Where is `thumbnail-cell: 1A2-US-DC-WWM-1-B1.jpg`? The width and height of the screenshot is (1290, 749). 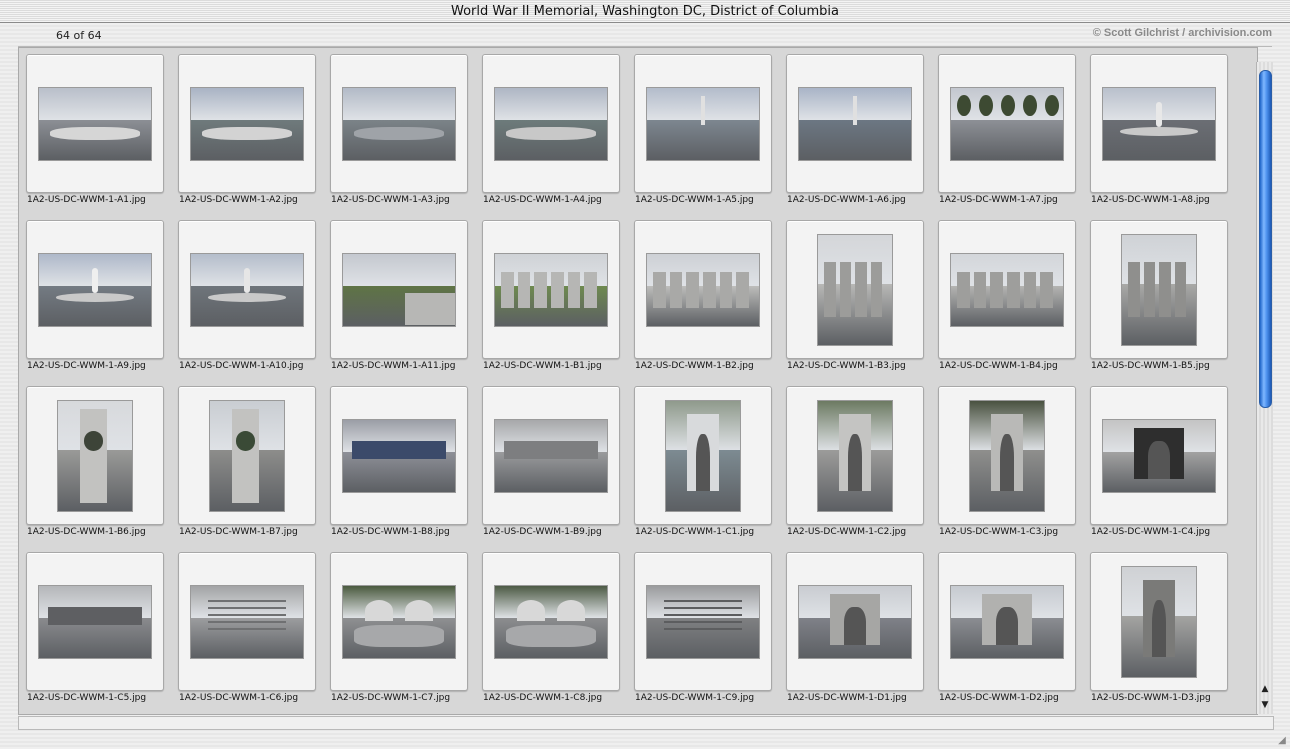 thumbnail-cell: 1A2-US-DC-WWM-1-B1.jpg is located at coordinates (550, 293).